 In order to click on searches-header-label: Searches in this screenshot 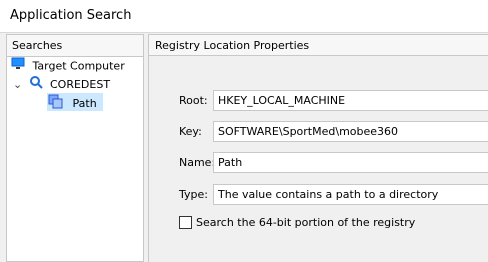, I will do `click(37, 45)`.